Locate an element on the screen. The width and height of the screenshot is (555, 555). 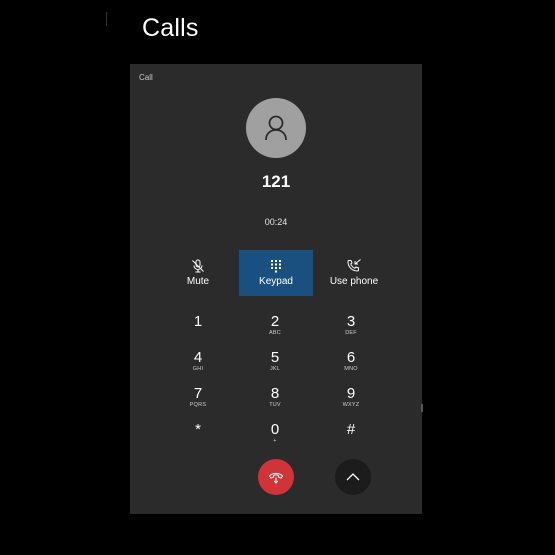
key-digit: 0 is located at coordinates (275, 429).